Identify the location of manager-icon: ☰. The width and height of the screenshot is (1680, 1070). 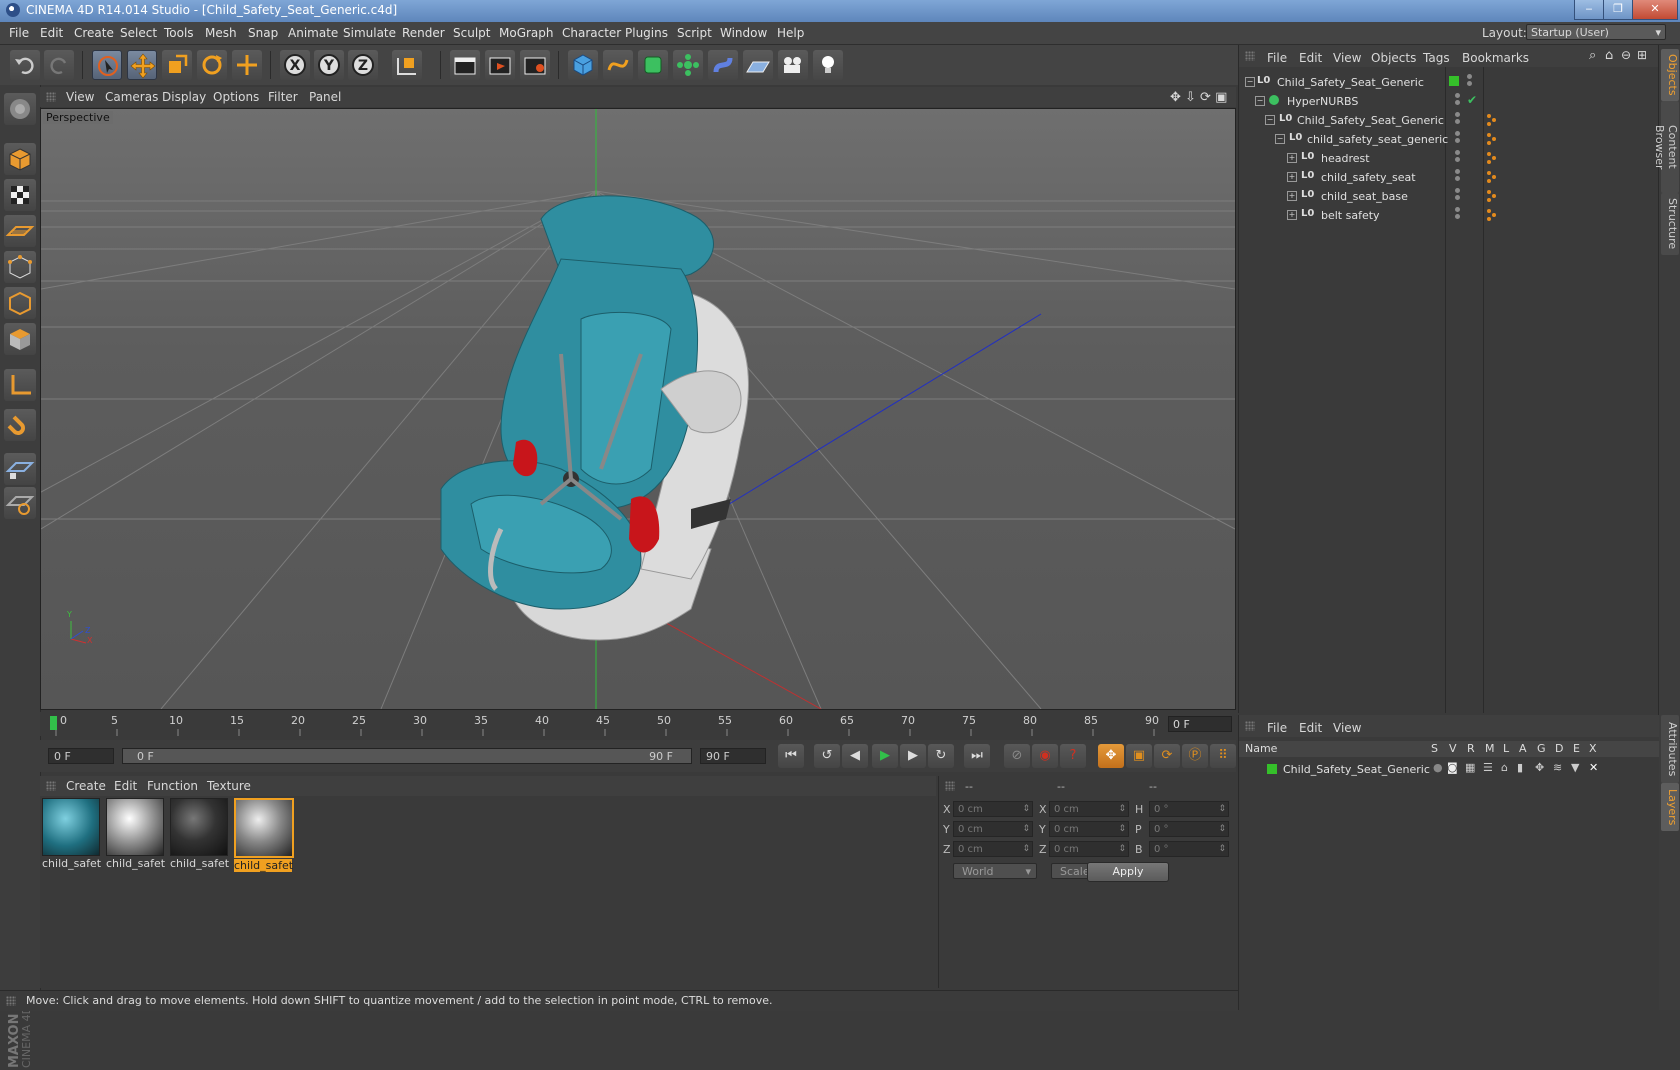
(1488, 767).